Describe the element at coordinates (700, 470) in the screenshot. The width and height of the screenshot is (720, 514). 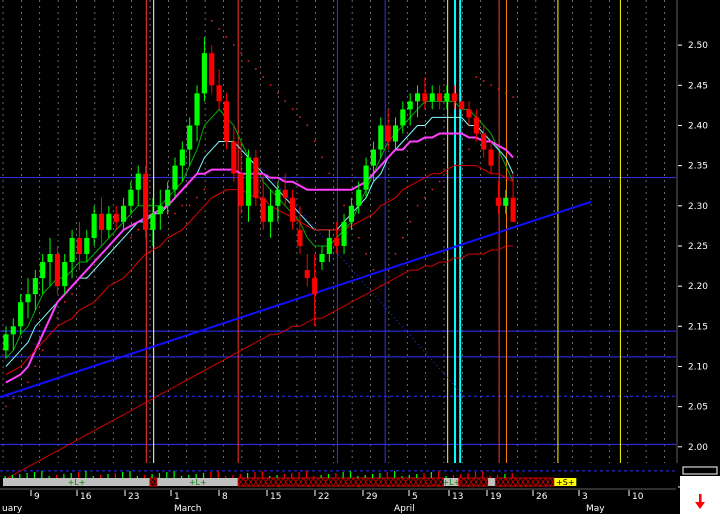
I see `scroll-track` at that location.